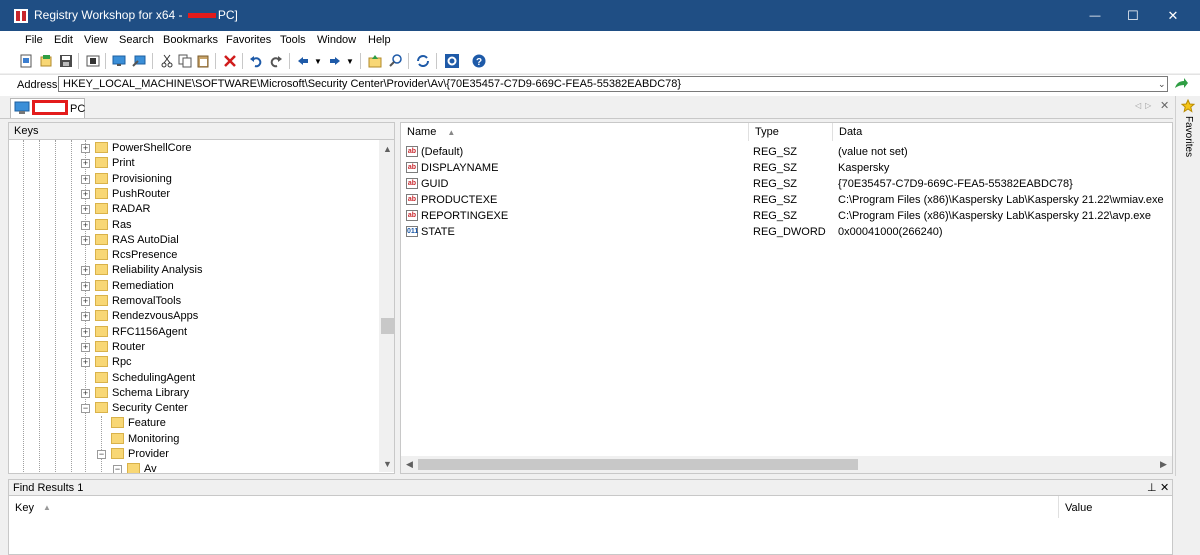 Image resolution: width=1200 pixels, height=555 pixels. I want to click on new-key-button, so click(26, 61).